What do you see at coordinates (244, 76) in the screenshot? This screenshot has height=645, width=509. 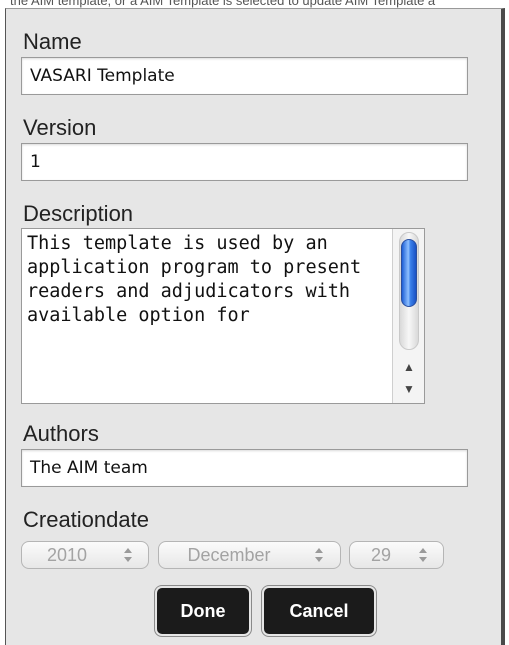 I see `name-field: VASARI Template` at bounding box center [244, 76].